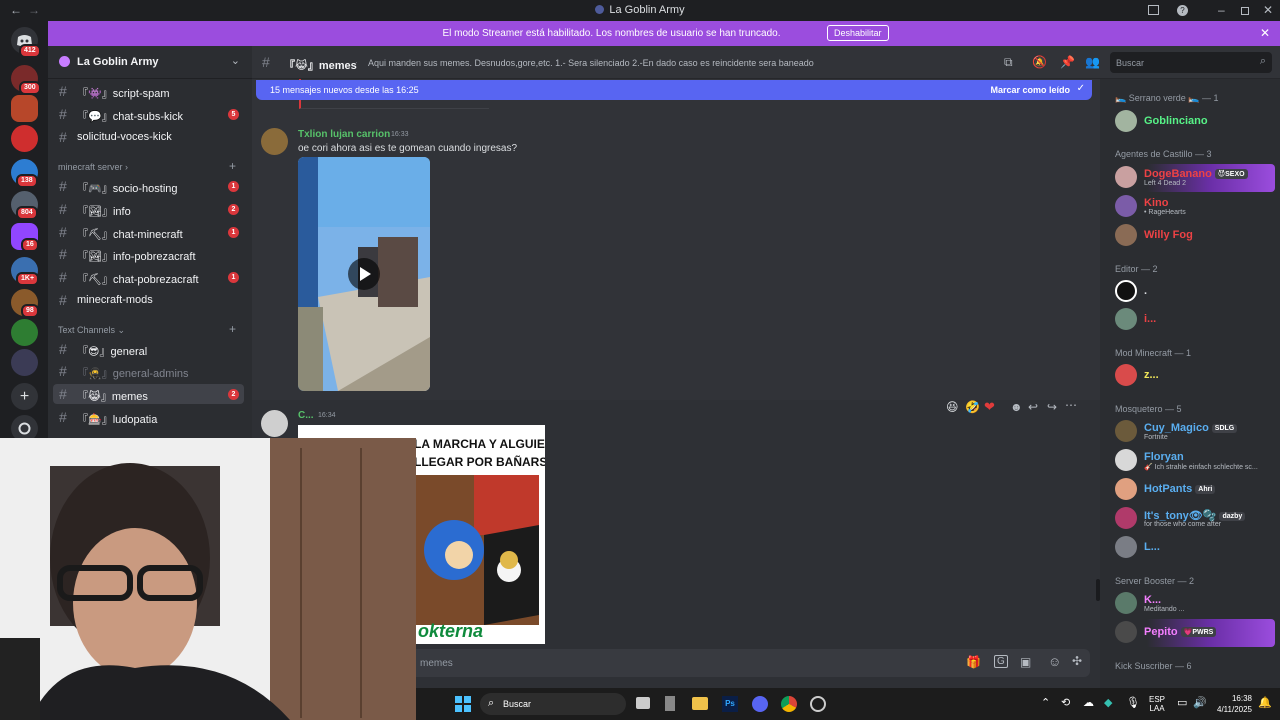 This screenshot has height=720, width=1280. Describe the element at coordinates (1195, 178) in the screenshot. I see `member-item: DogeBanano 😈SEXO Left 4 Dead 2` at that location.